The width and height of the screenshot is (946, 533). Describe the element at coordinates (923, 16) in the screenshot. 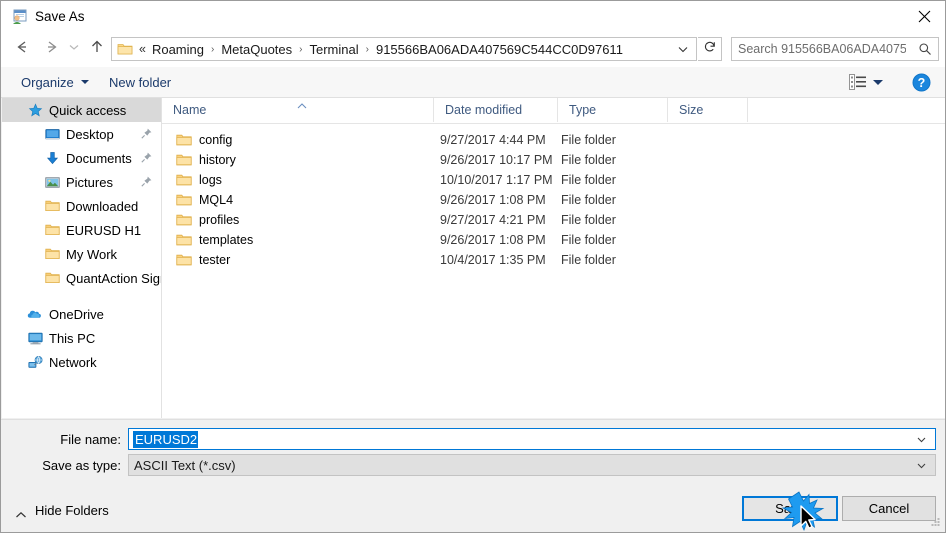

I see `close-button` at that location.